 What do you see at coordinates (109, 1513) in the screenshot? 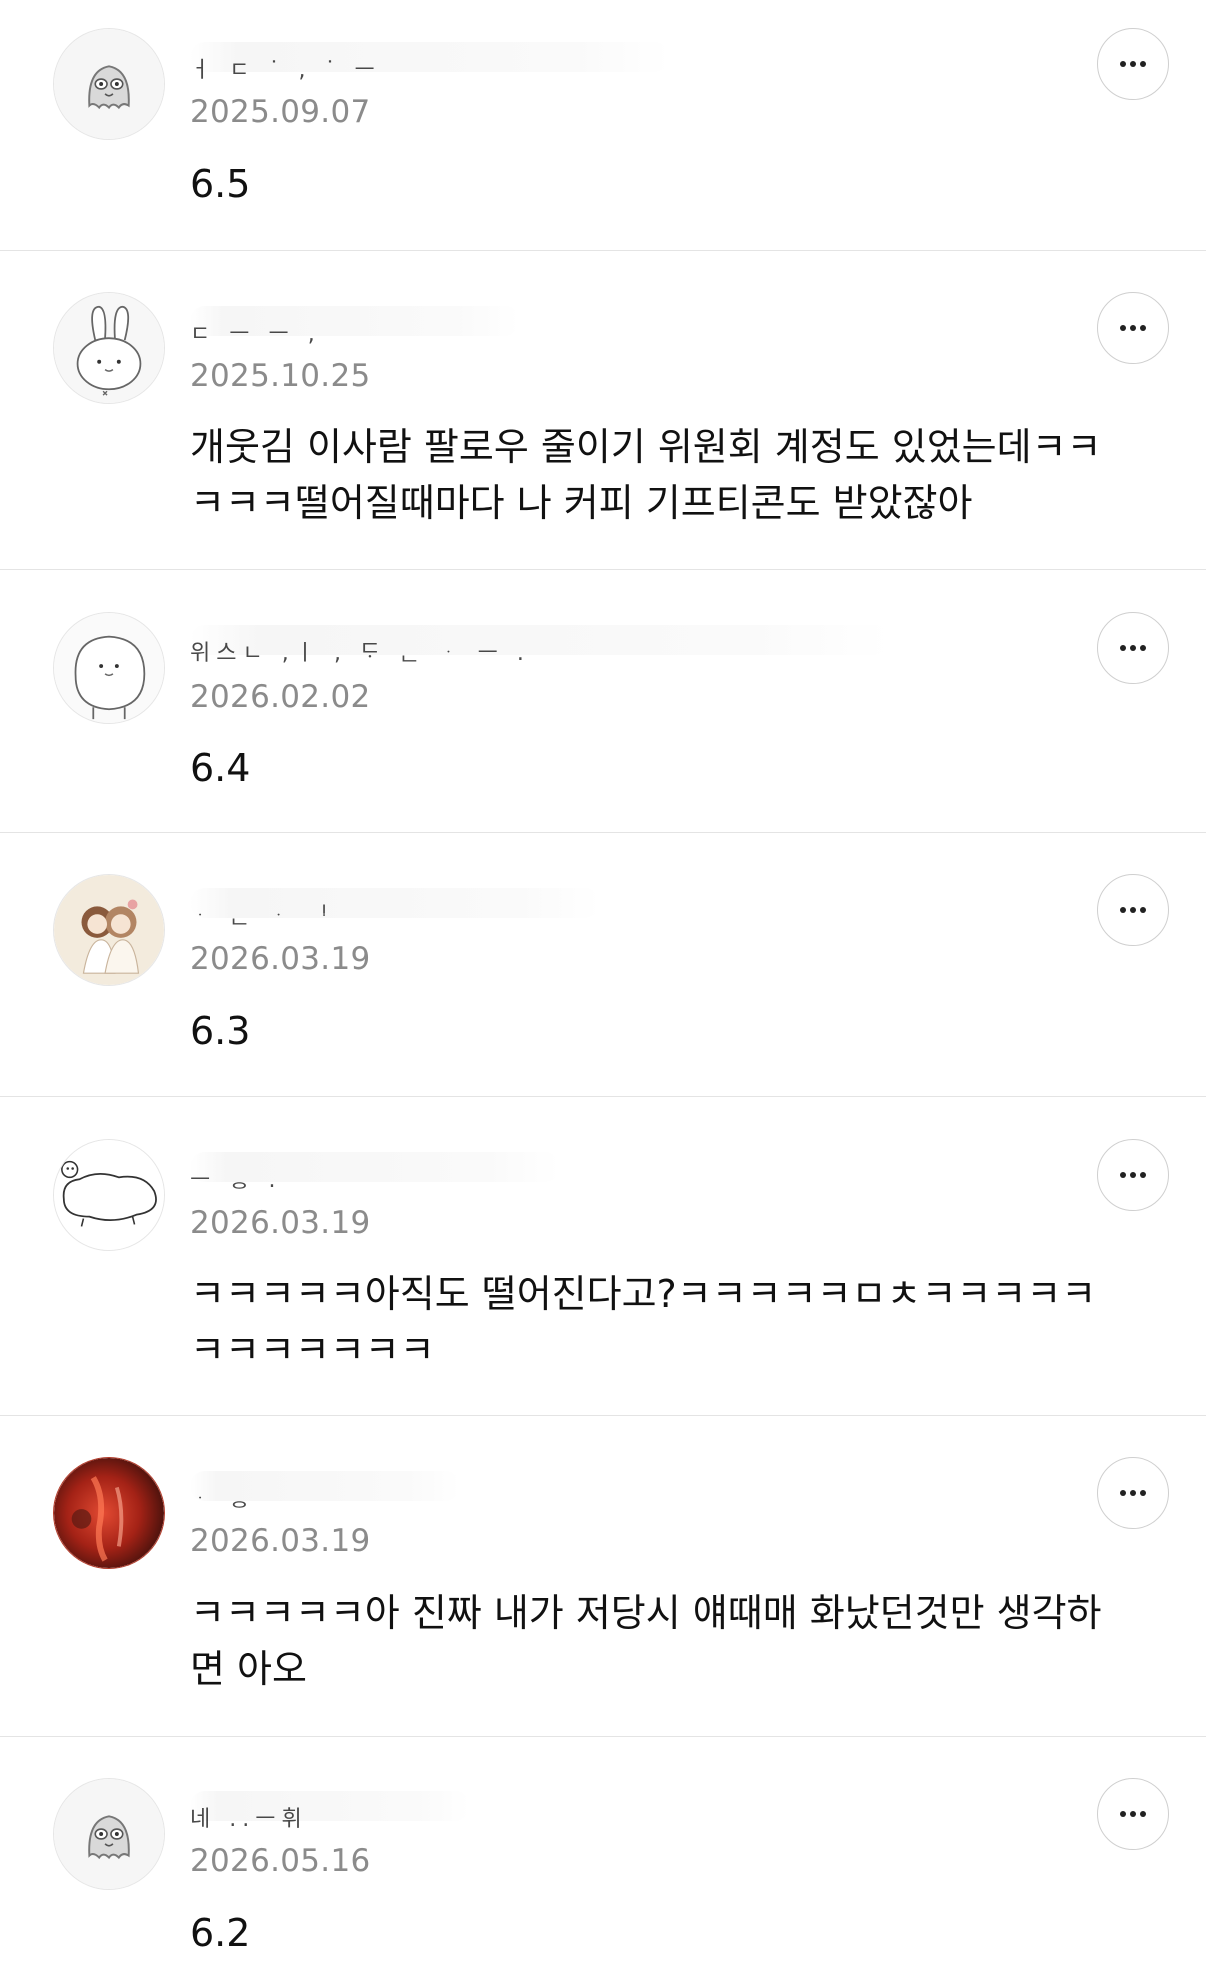
I see `red-photo-icon` at bounding box center [109, 1513].